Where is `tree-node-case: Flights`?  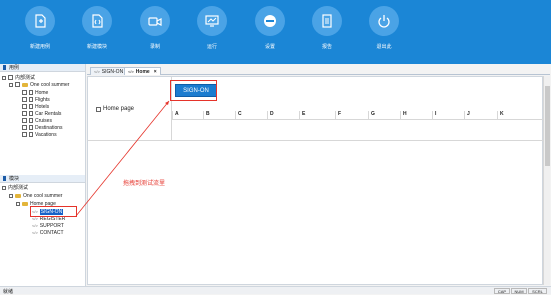 tree-node-case: Flights is located at coordinates (36, 99).